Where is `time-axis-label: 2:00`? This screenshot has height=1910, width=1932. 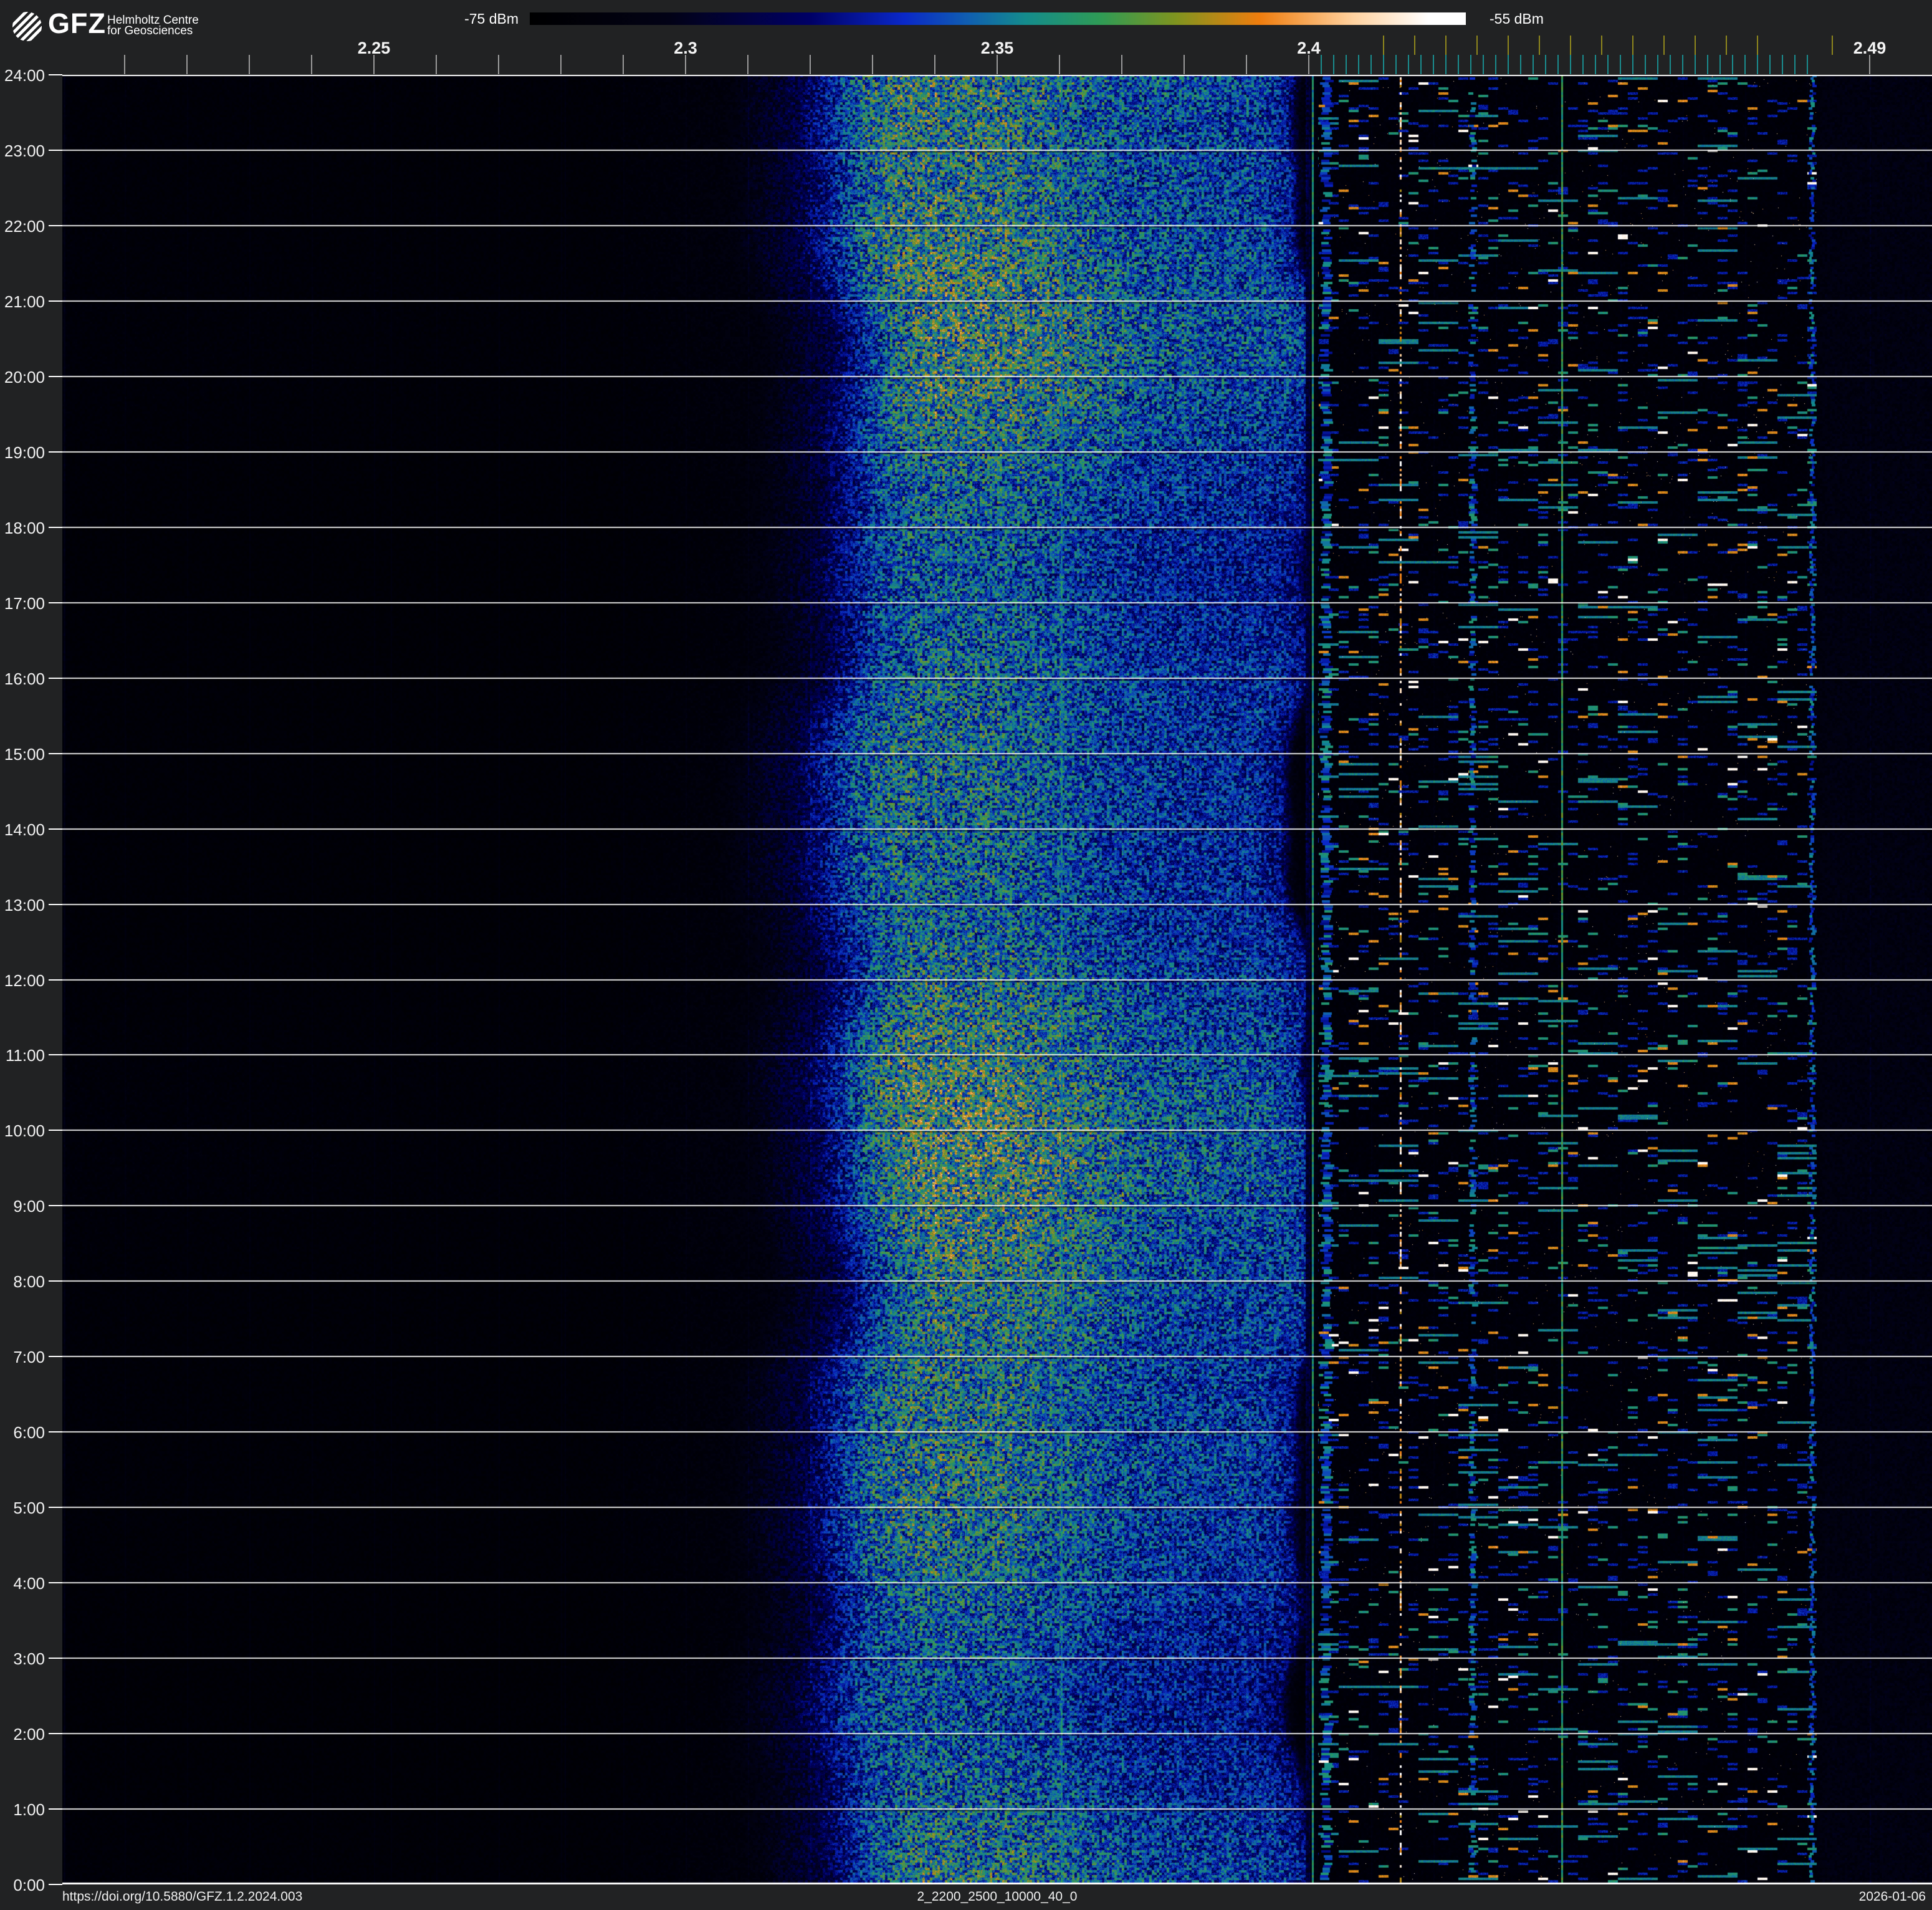 time-axis-label: 2:00 is located at coordinates (29, 1734).